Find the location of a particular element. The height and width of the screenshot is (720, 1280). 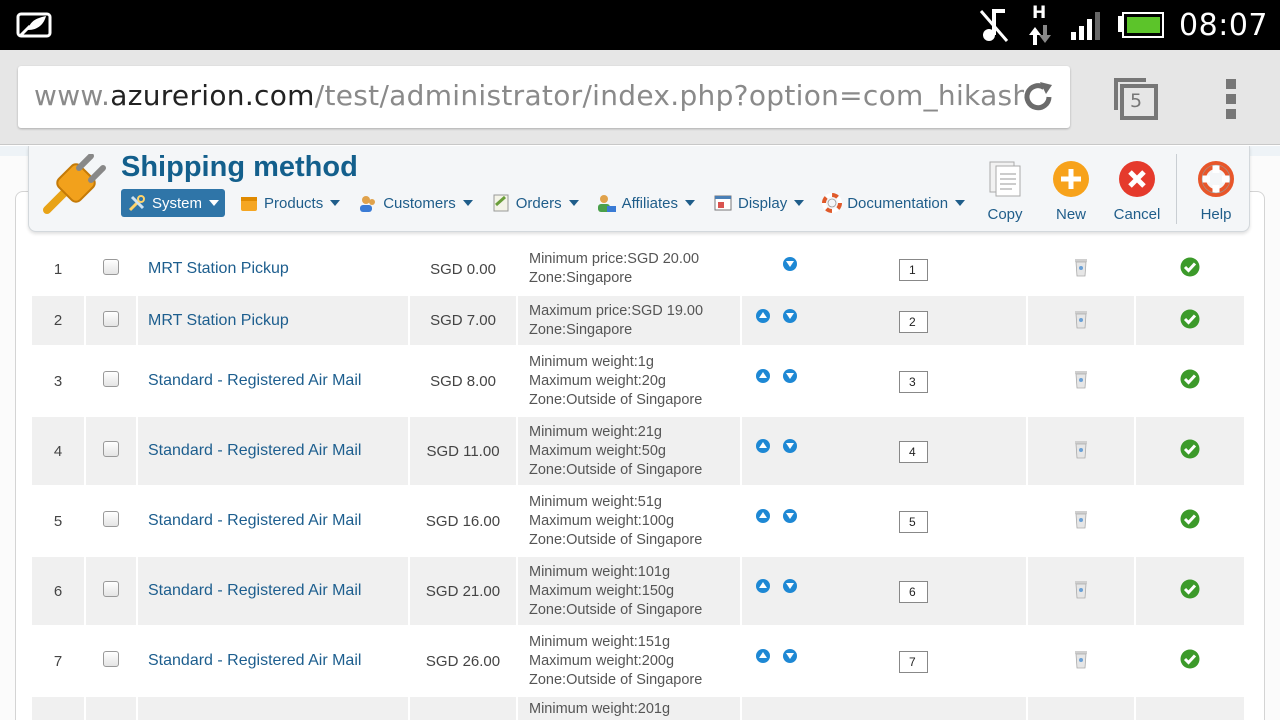

published-cell is located at coordinates (1190, 269).